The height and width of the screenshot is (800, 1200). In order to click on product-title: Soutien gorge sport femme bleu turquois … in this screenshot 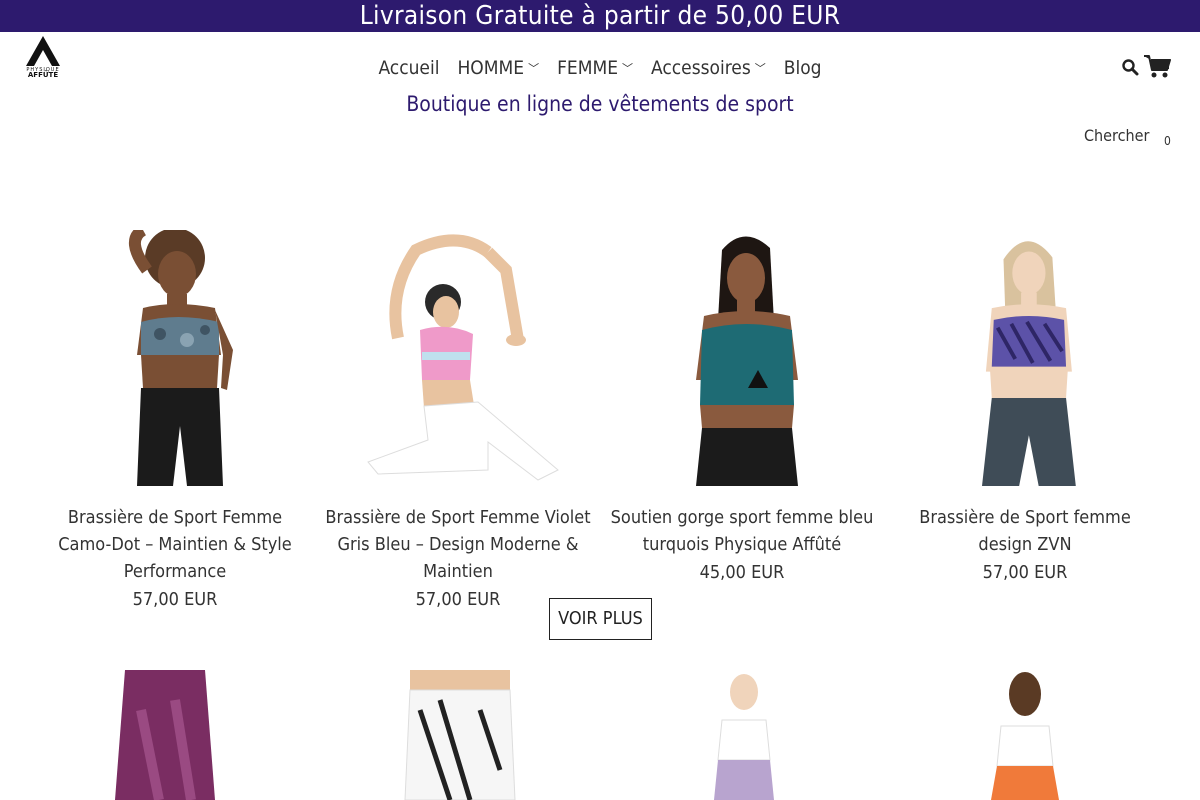, I will do `click(742, 531)`.